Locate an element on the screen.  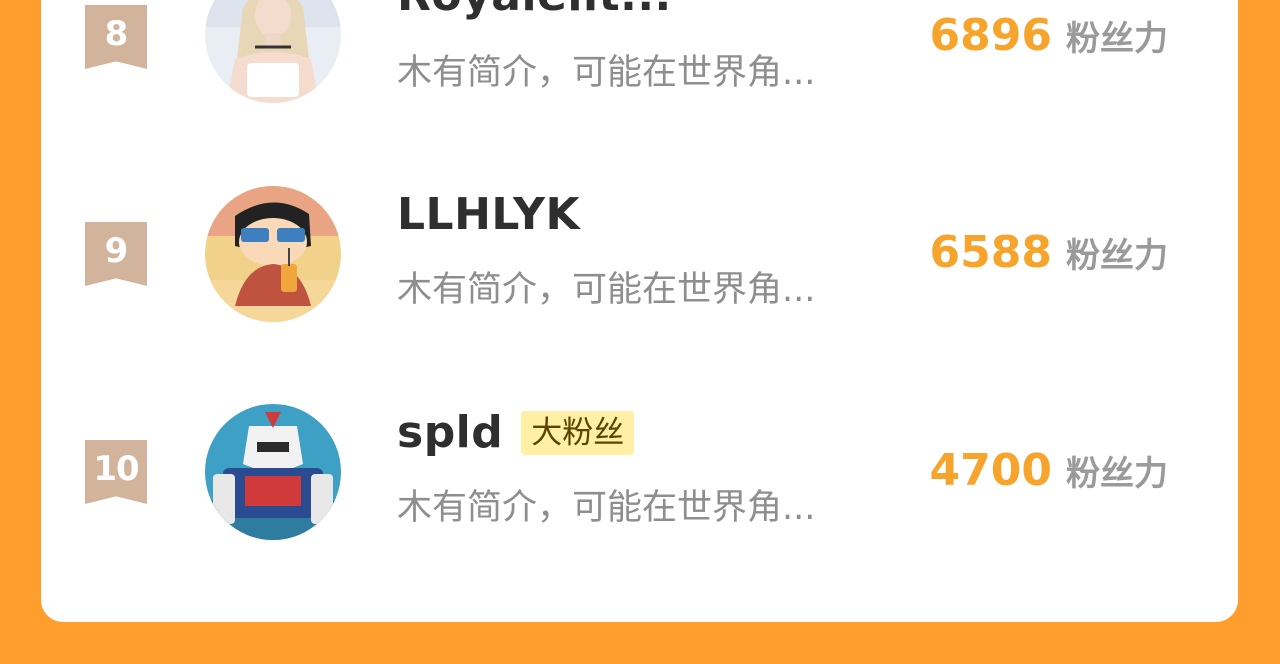
rank-flag: 10 is located at coordinates (116, 472).